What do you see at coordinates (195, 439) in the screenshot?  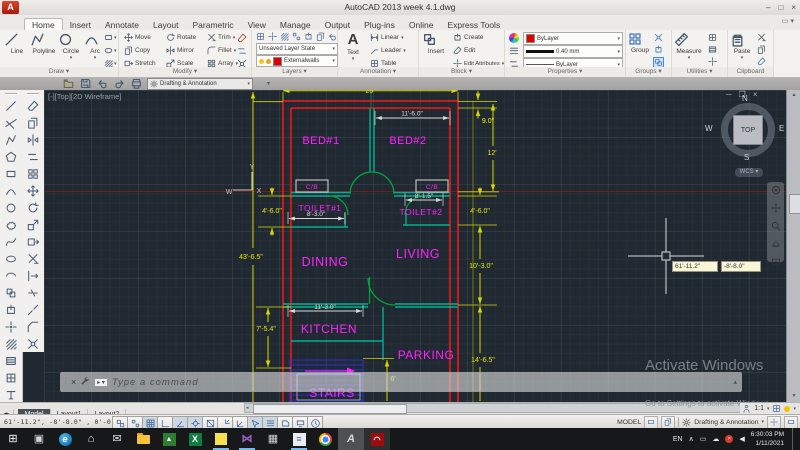 I see `taskbar-excel-icon: X` at bounding box center [195, 439].